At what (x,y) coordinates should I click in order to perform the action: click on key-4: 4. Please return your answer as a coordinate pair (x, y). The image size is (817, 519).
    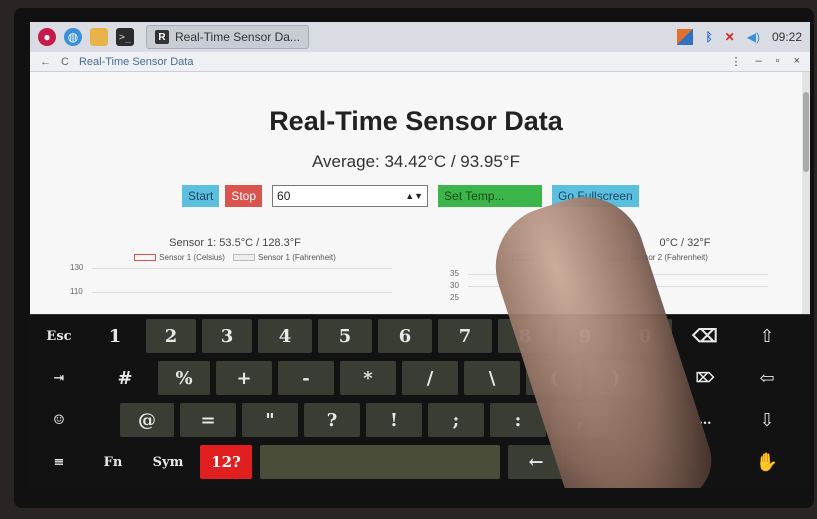
    Looking at the image, I should click on (285, 336).